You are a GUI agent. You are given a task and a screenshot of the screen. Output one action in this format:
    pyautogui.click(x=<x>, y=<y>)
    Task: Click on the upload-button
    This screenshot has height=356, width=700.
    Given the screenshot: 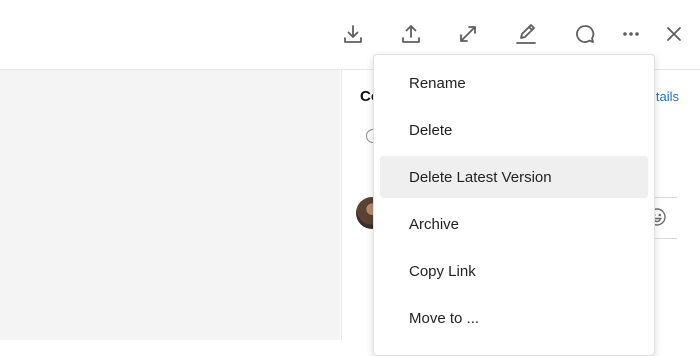 What is the action you would take?
    pyautogui.click(x=411, y=34)
    